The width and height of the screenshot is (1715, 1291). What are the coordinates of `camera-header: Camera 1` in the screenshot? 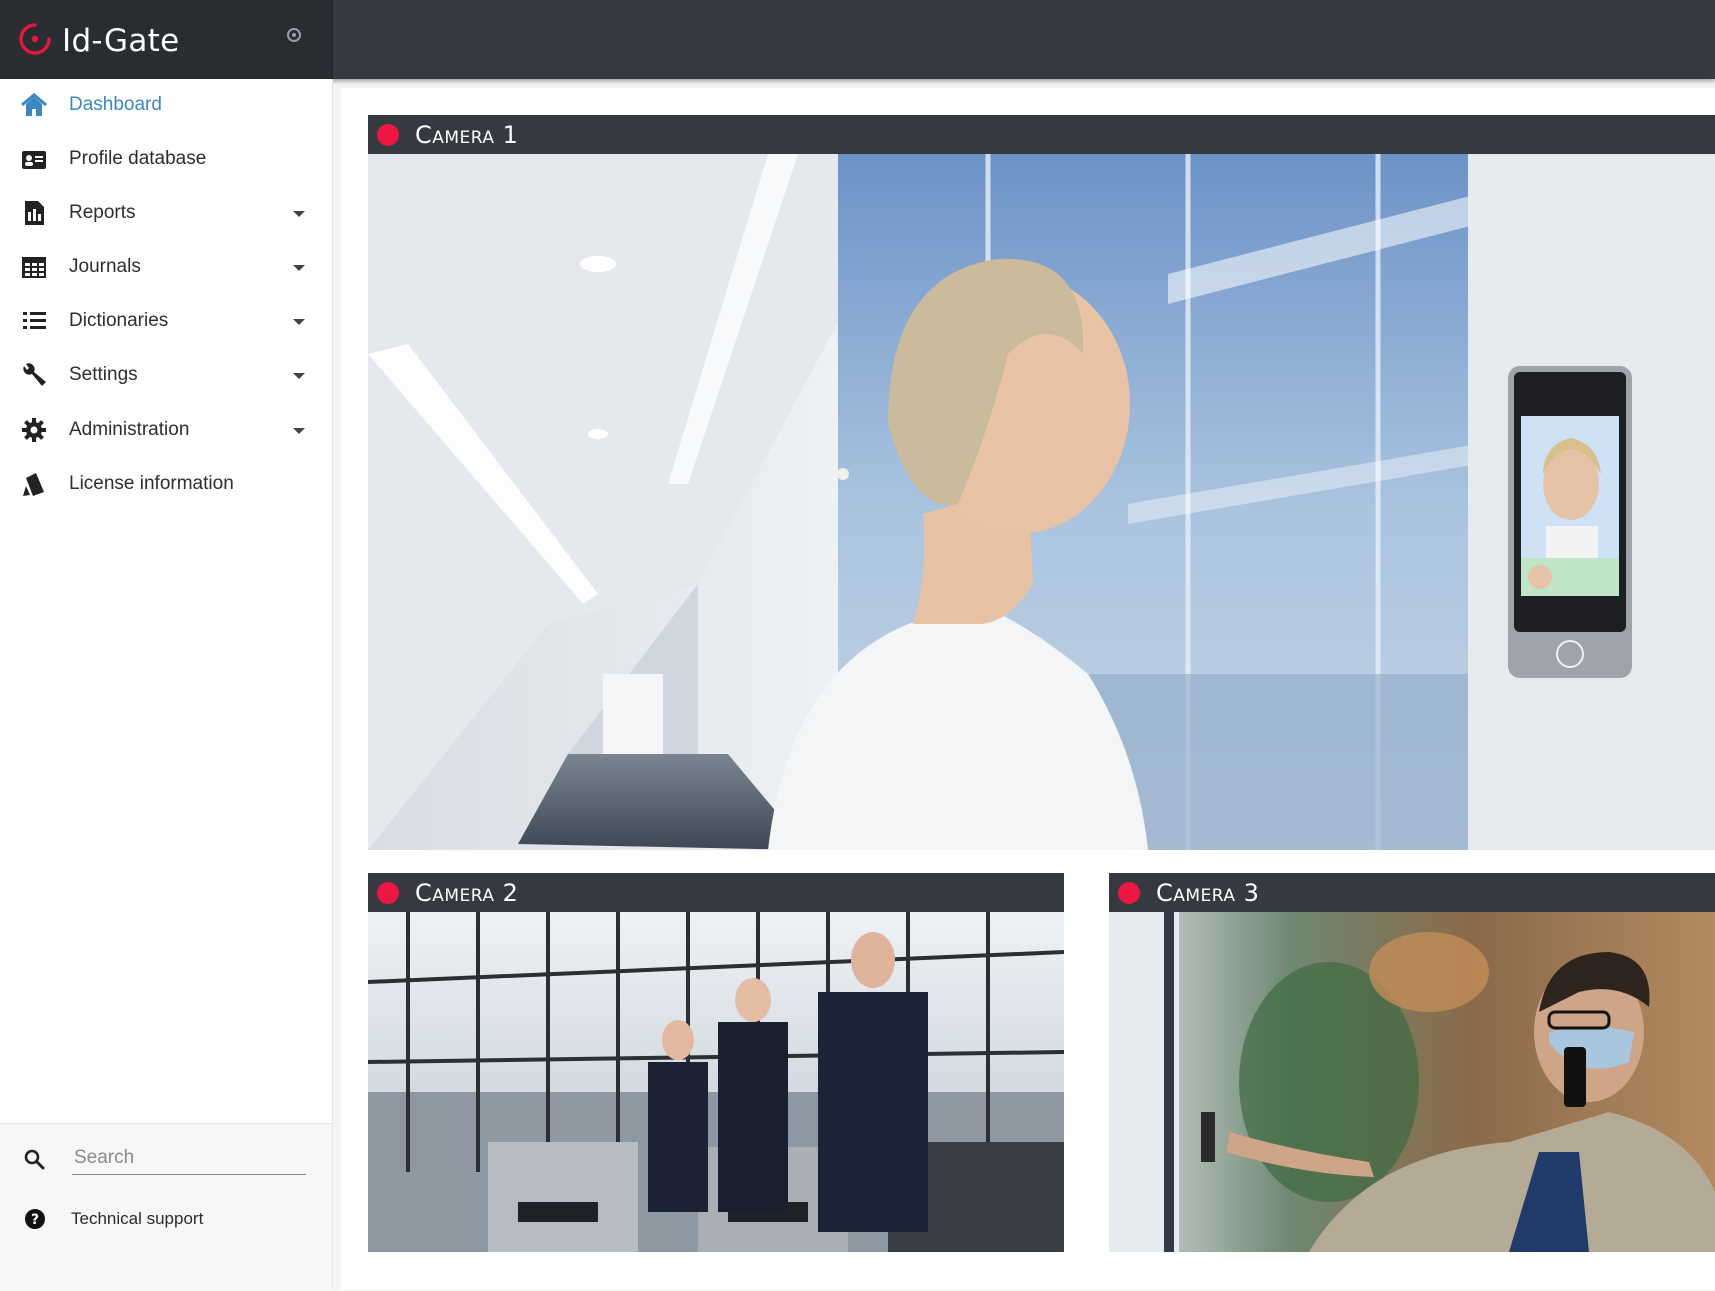 It's located at (1041, 134).